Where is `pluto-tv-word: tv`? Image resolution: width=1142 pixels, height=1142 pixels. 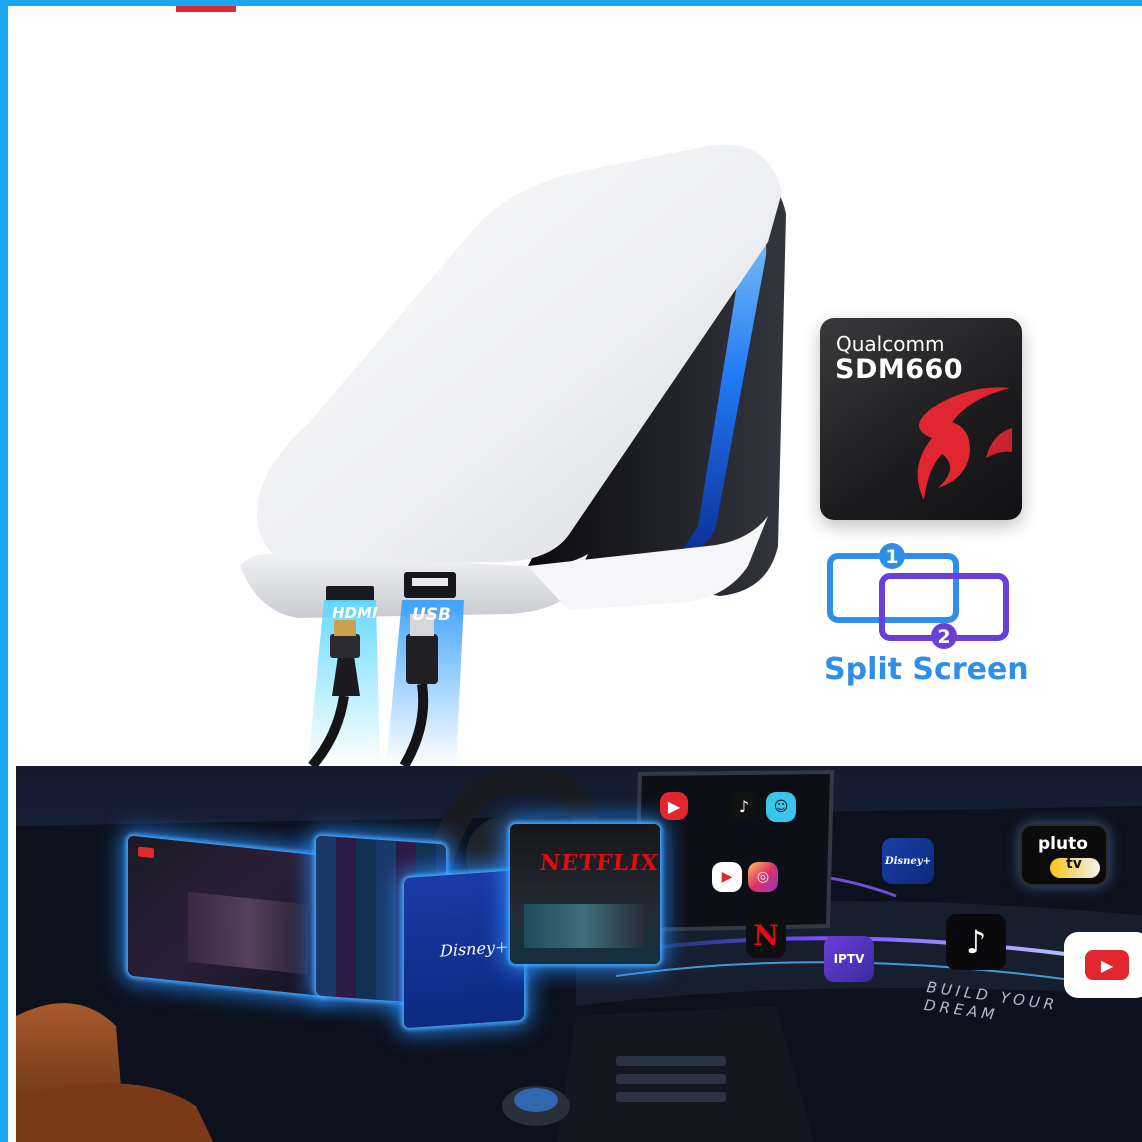
pluto-tv-word: tv is located at coordinates (1074, 864).